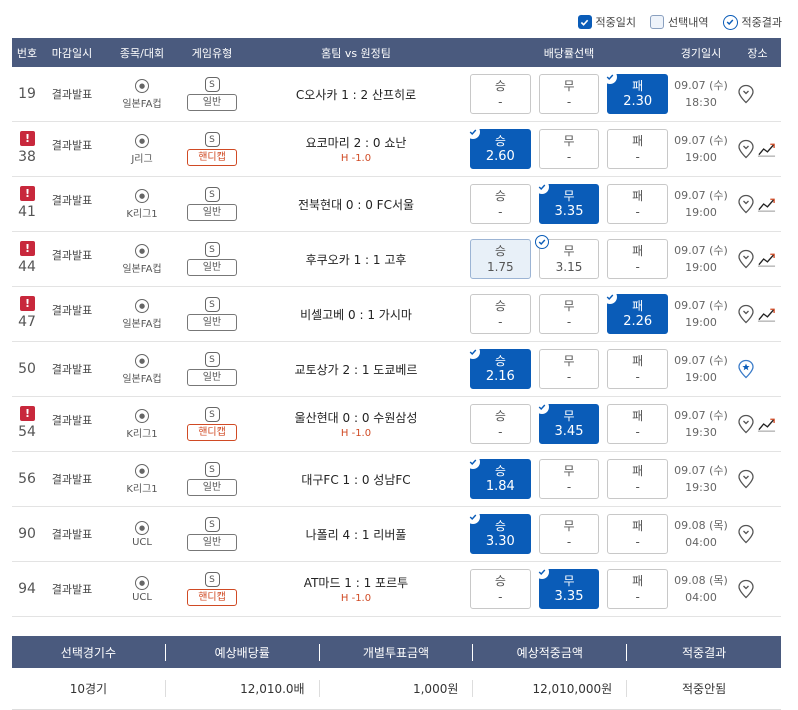  What do you see at coordinates (569, 431) in the screenshot?
I see `odds-value: 3.45` at bounding box center [569, 431].